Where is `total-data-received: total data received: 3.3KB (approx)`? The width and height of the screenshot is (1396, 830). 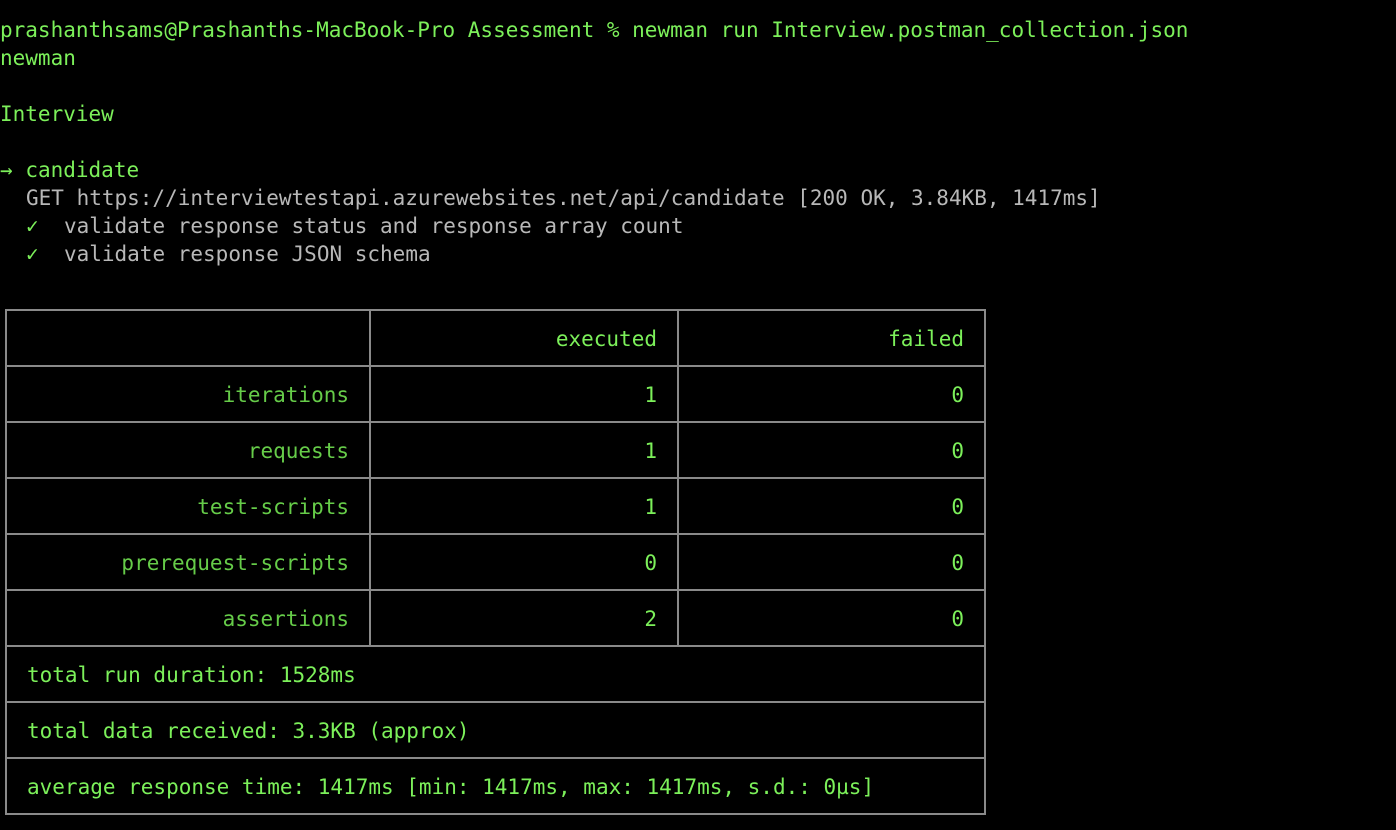
total-data-received: total data received: 3.3KB (approx) is located at coordinates (248, 731).